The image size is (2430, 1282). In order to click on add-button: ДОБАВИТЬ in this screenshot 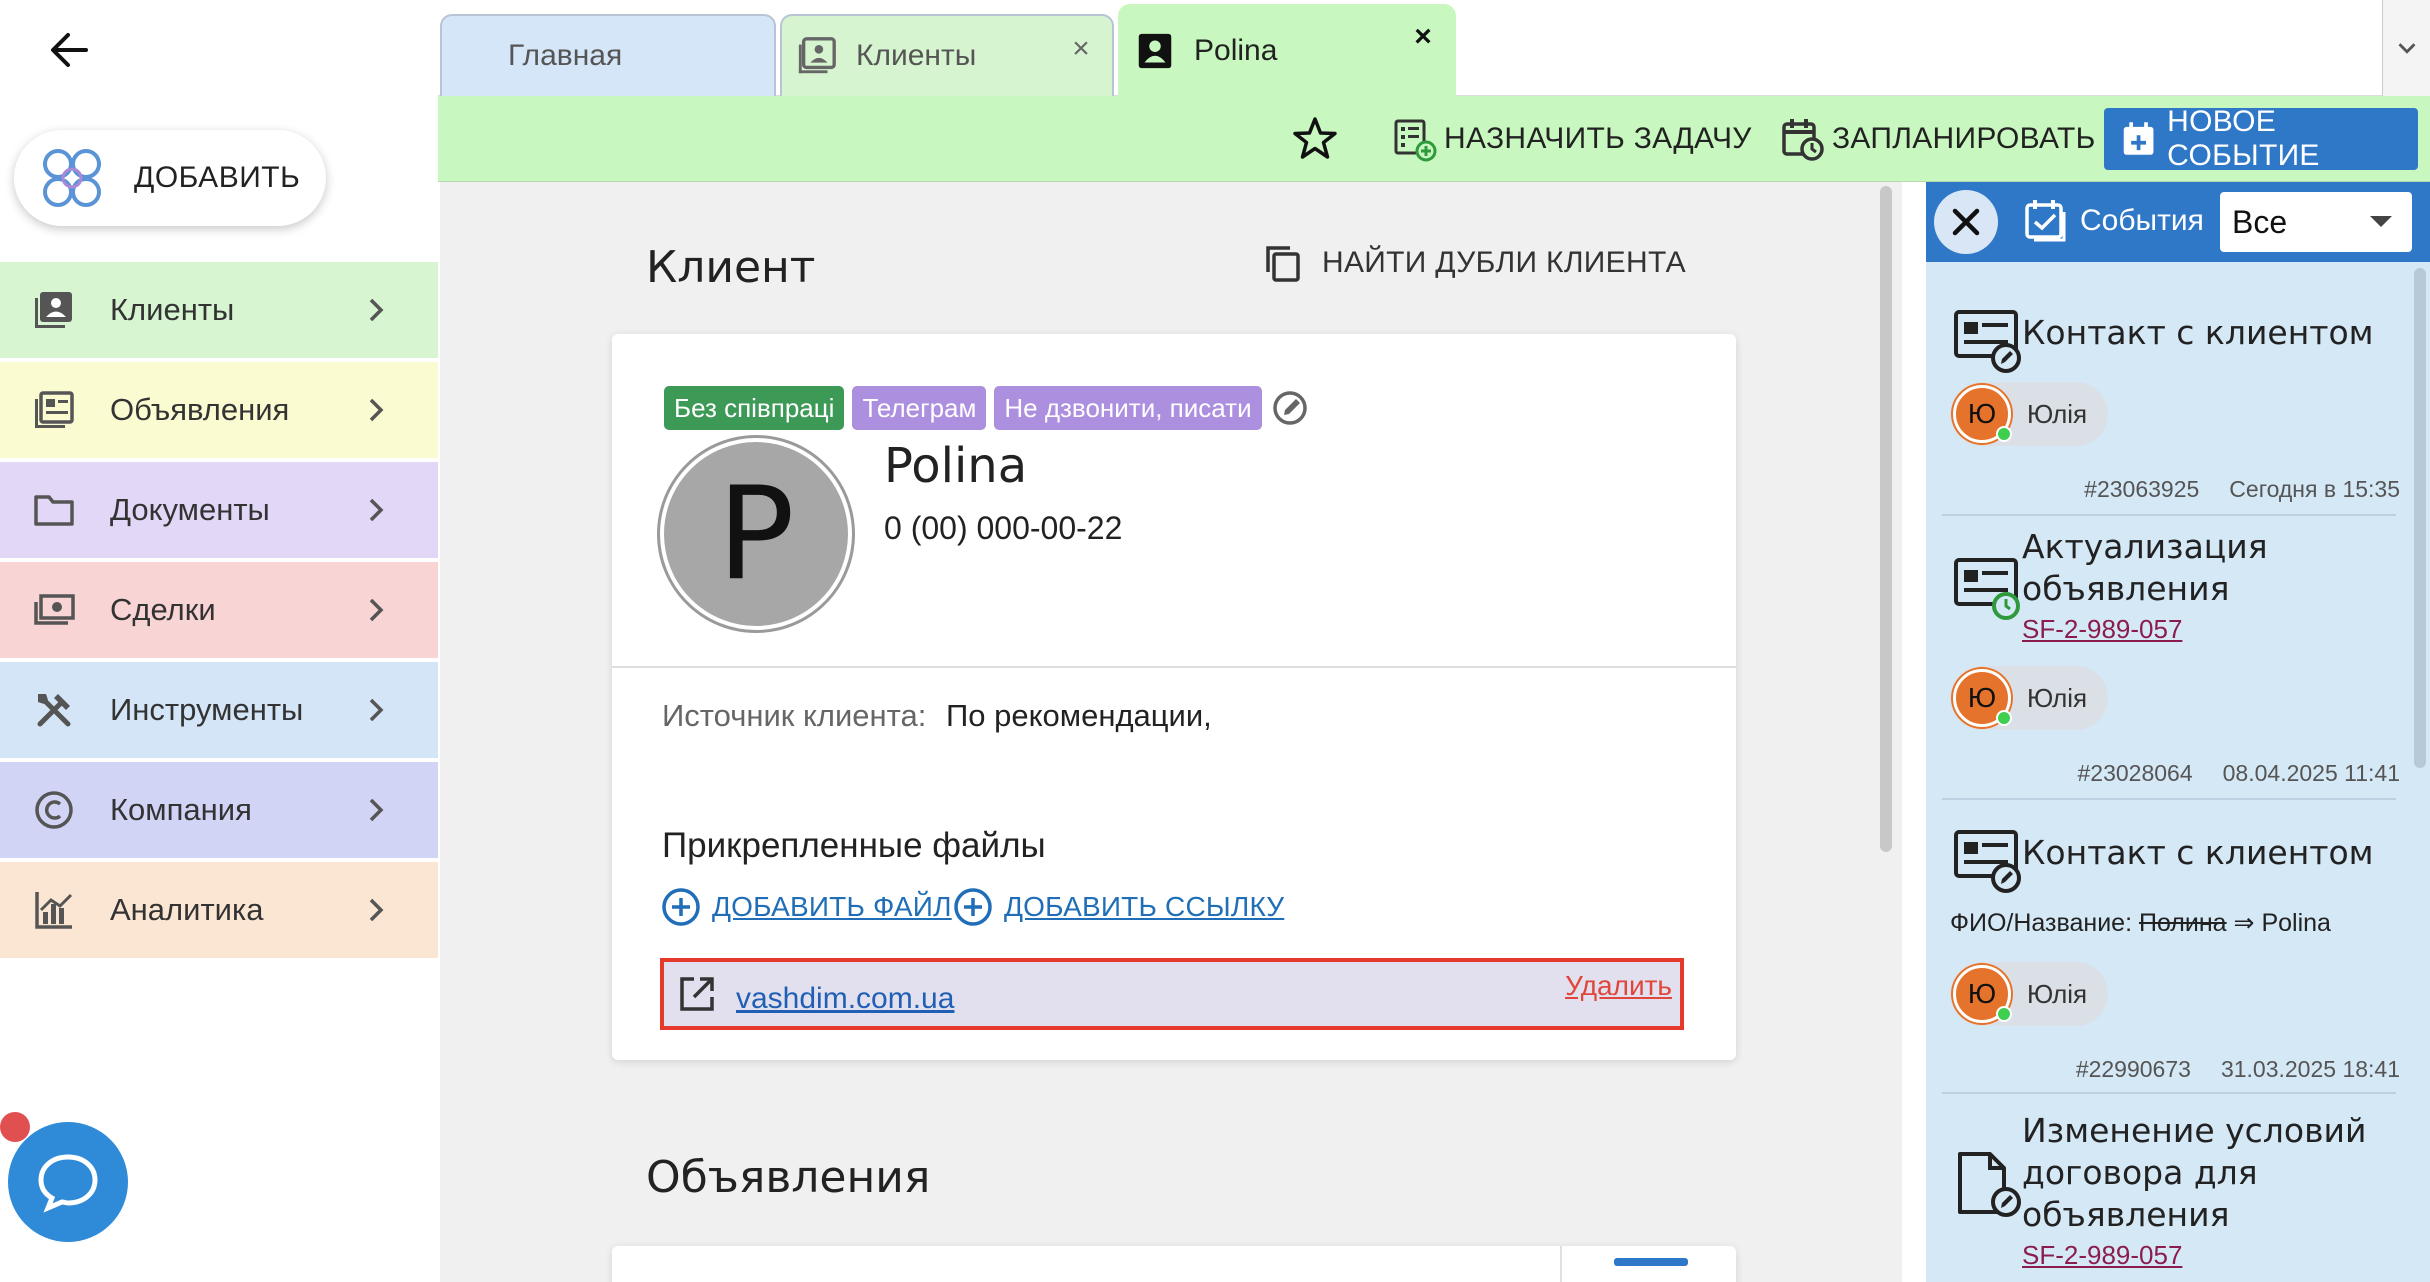, I will do `click(170, 178)`.